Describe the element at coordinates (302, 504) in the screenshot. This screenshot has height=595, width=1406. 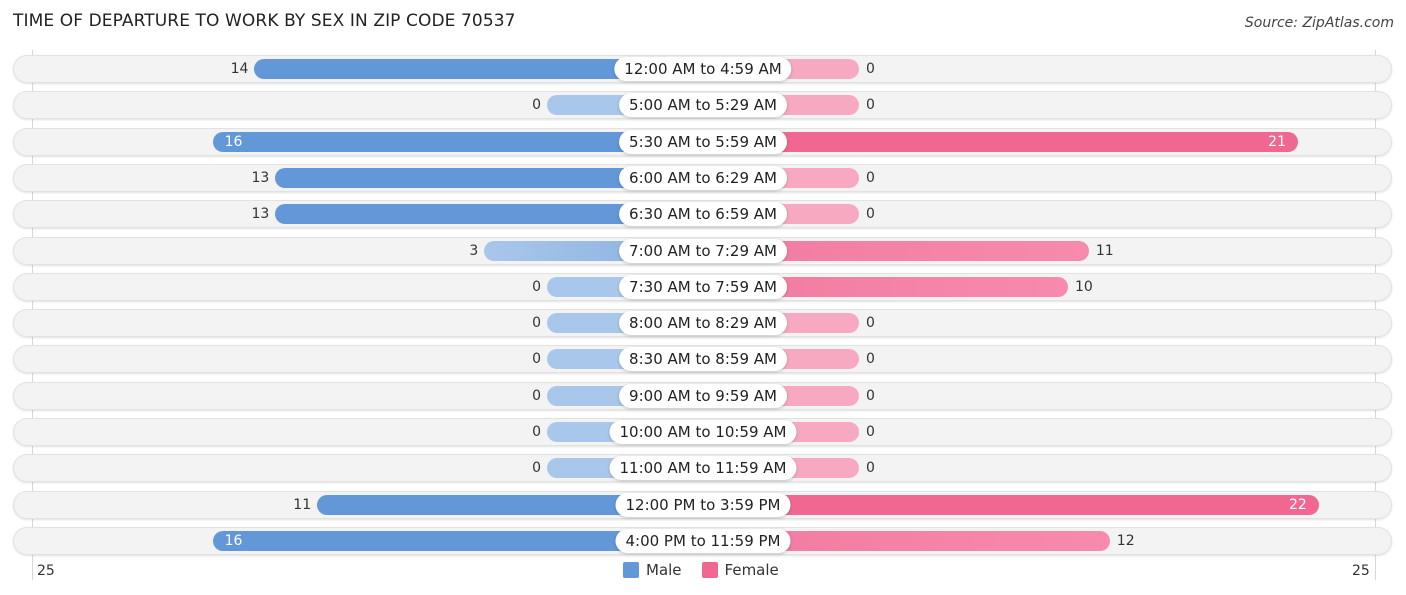
I see `male-value-label: 11` at that location.